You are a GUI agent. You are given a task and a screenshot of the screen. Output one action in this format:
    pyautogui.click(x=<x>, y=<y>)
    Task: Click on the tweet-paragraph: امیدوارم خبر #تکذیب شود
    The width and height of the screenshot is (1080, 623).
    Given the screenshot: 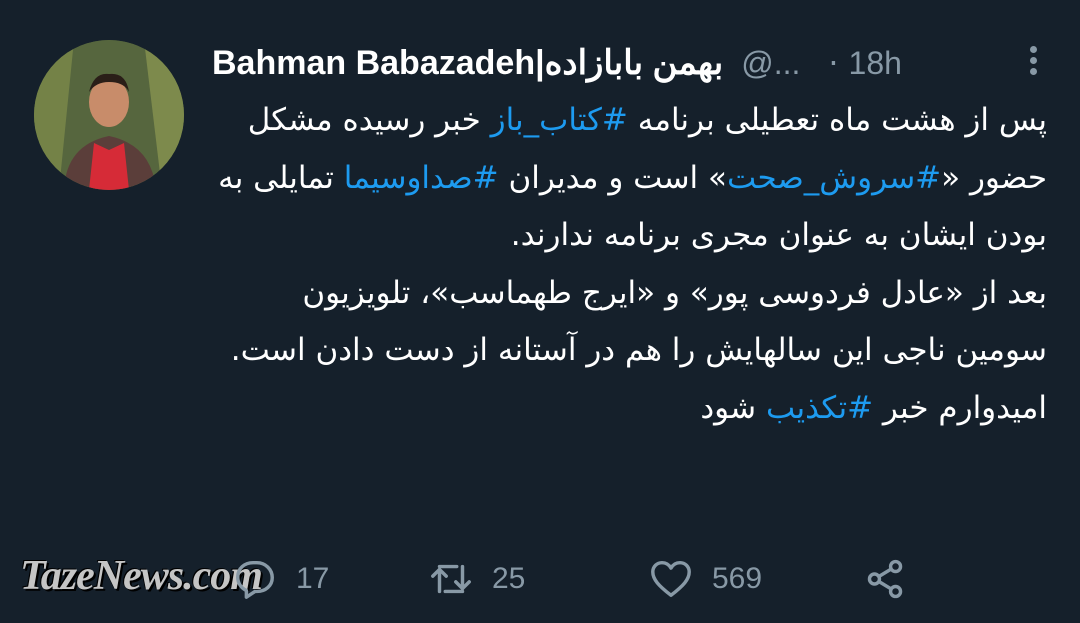 What is the action you would take?
    pyautogui.click(x=626, y=409)
    